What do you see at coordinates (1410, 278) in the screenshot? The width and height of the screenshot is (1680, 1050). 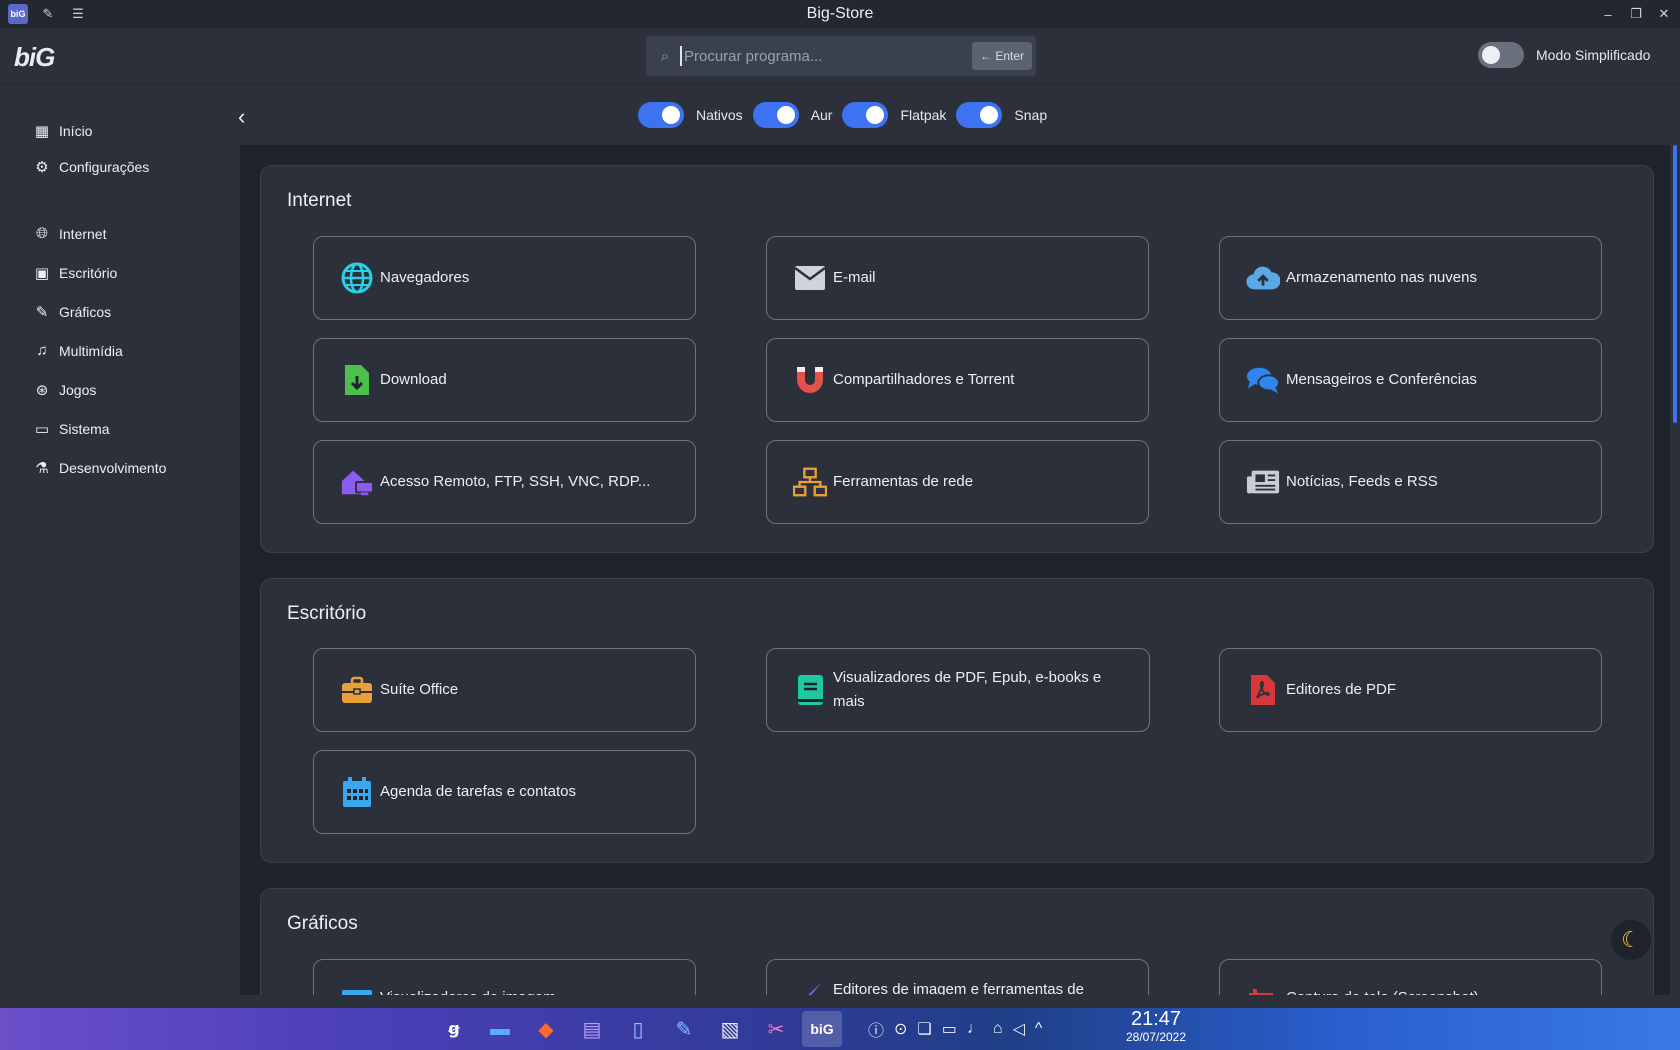 I see `card-armazenamento: Armazenamento nas nuvens` at bounding box center [1410, 278].